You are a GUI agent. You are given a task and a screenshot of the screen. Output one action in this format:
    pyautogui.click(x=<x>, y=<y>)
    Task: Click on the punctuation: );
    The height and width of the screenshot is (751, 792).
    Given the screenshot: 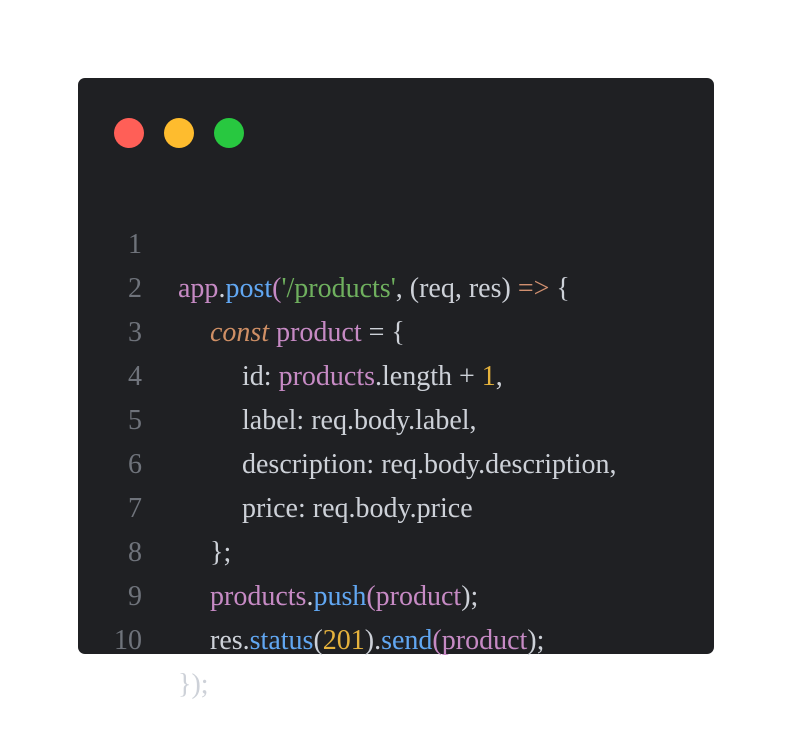 What is the action you would take?
    pyautogui.click(x=536, y=640)
    